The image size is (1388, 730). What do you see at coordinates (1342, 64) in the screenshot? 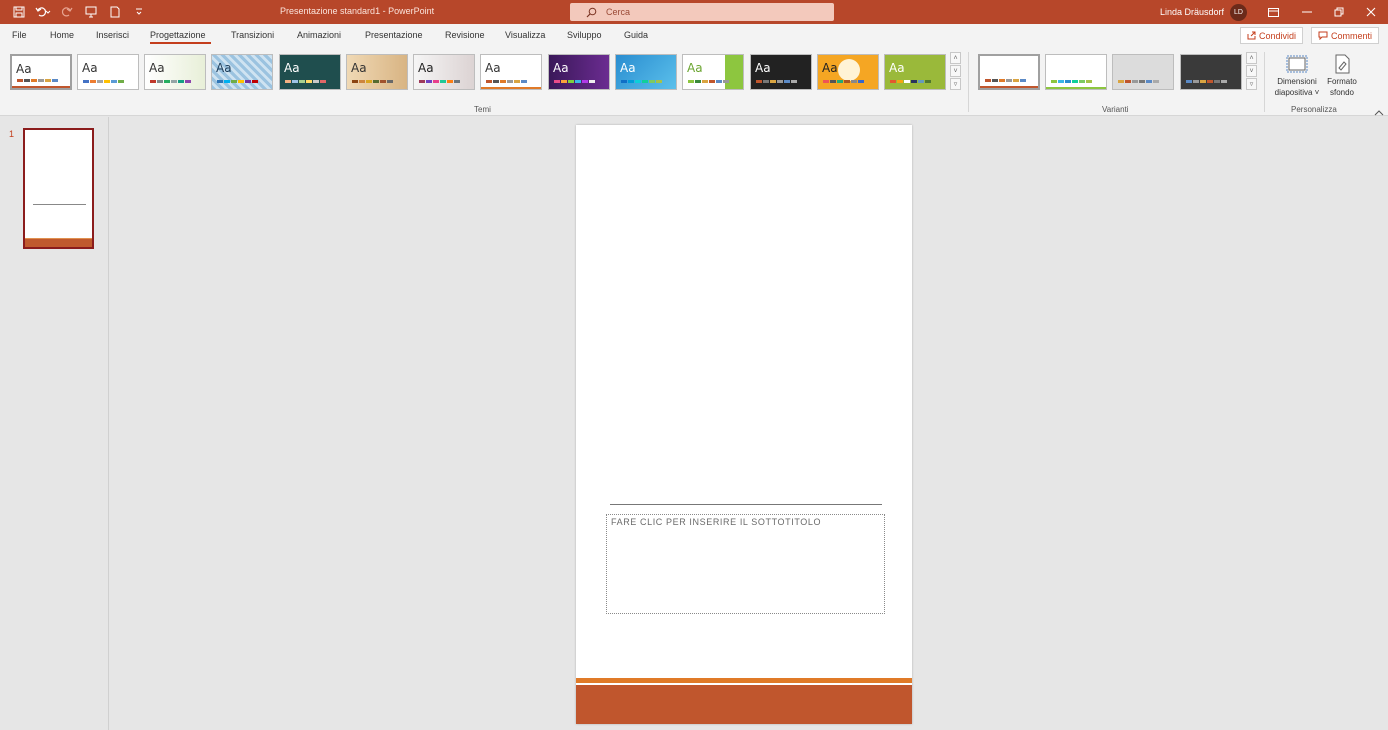
I see `format-background-icon` at bounding box center [1342, 64].